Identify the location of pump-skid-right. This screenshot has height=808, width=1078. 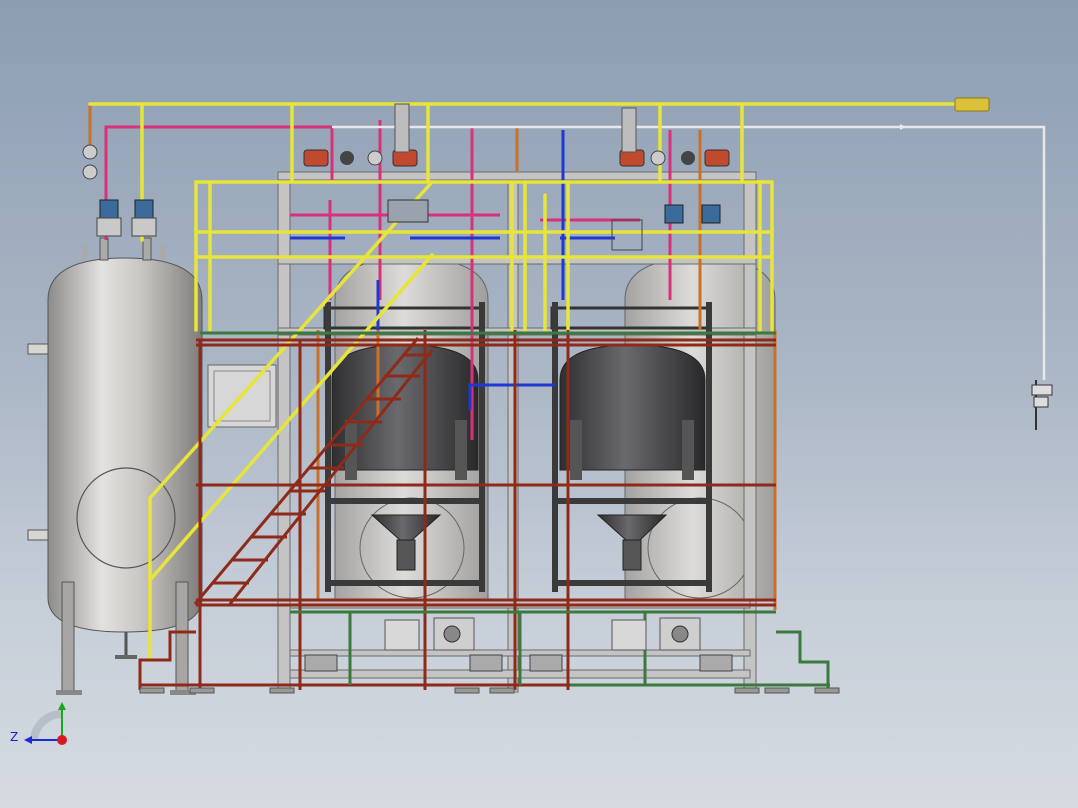
(631, 644).